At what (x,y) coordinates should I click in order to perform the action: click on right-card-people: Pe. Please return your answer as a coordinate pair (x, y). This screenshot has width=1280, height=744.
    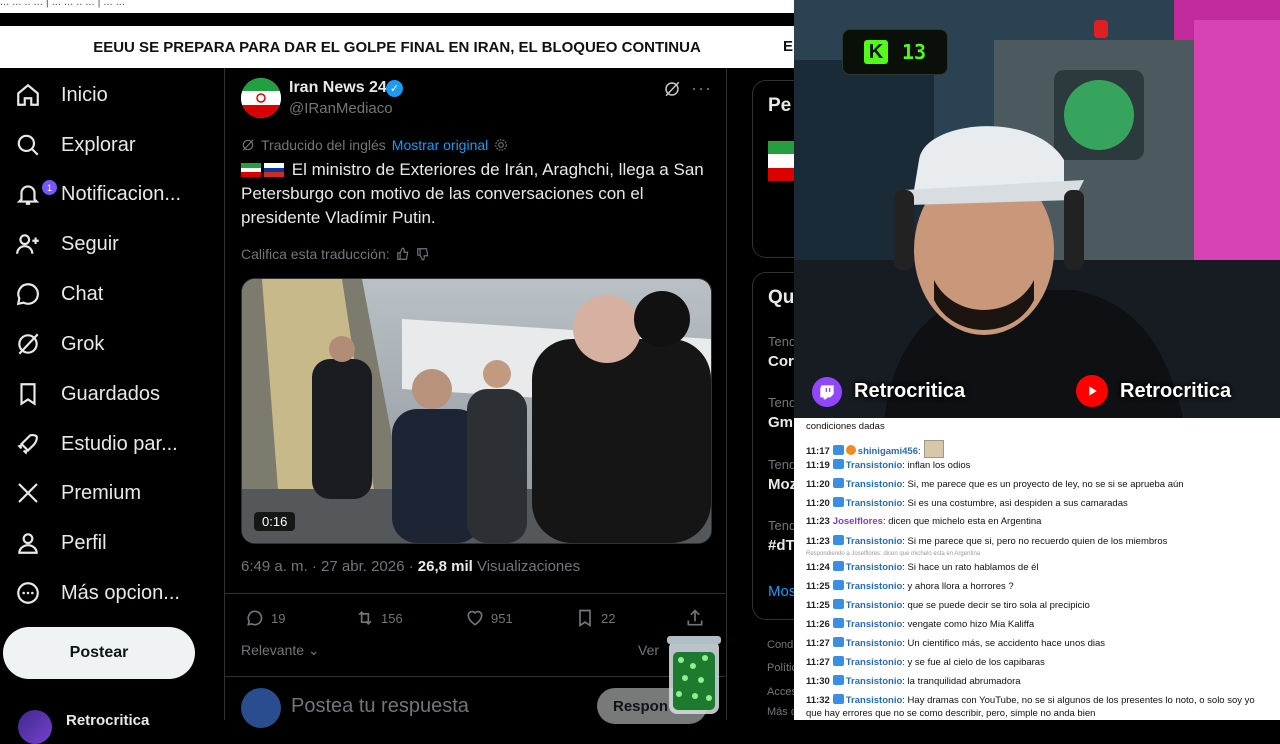
    Looking at the image, I should click on (773, 169).